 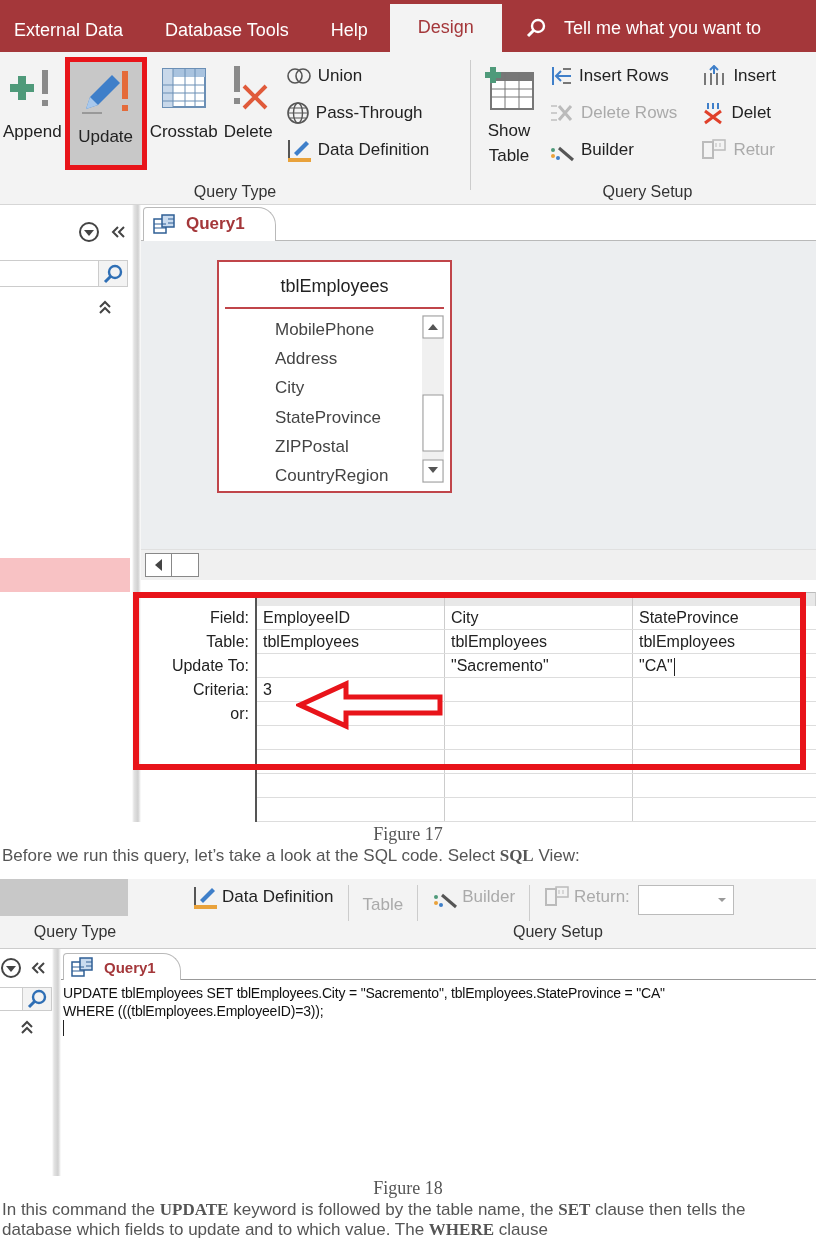 What do you see at coordinates (357, 113) in the screenshot?
I see `ribbon-button: Pass-Through` at bounding box center [357, 113].